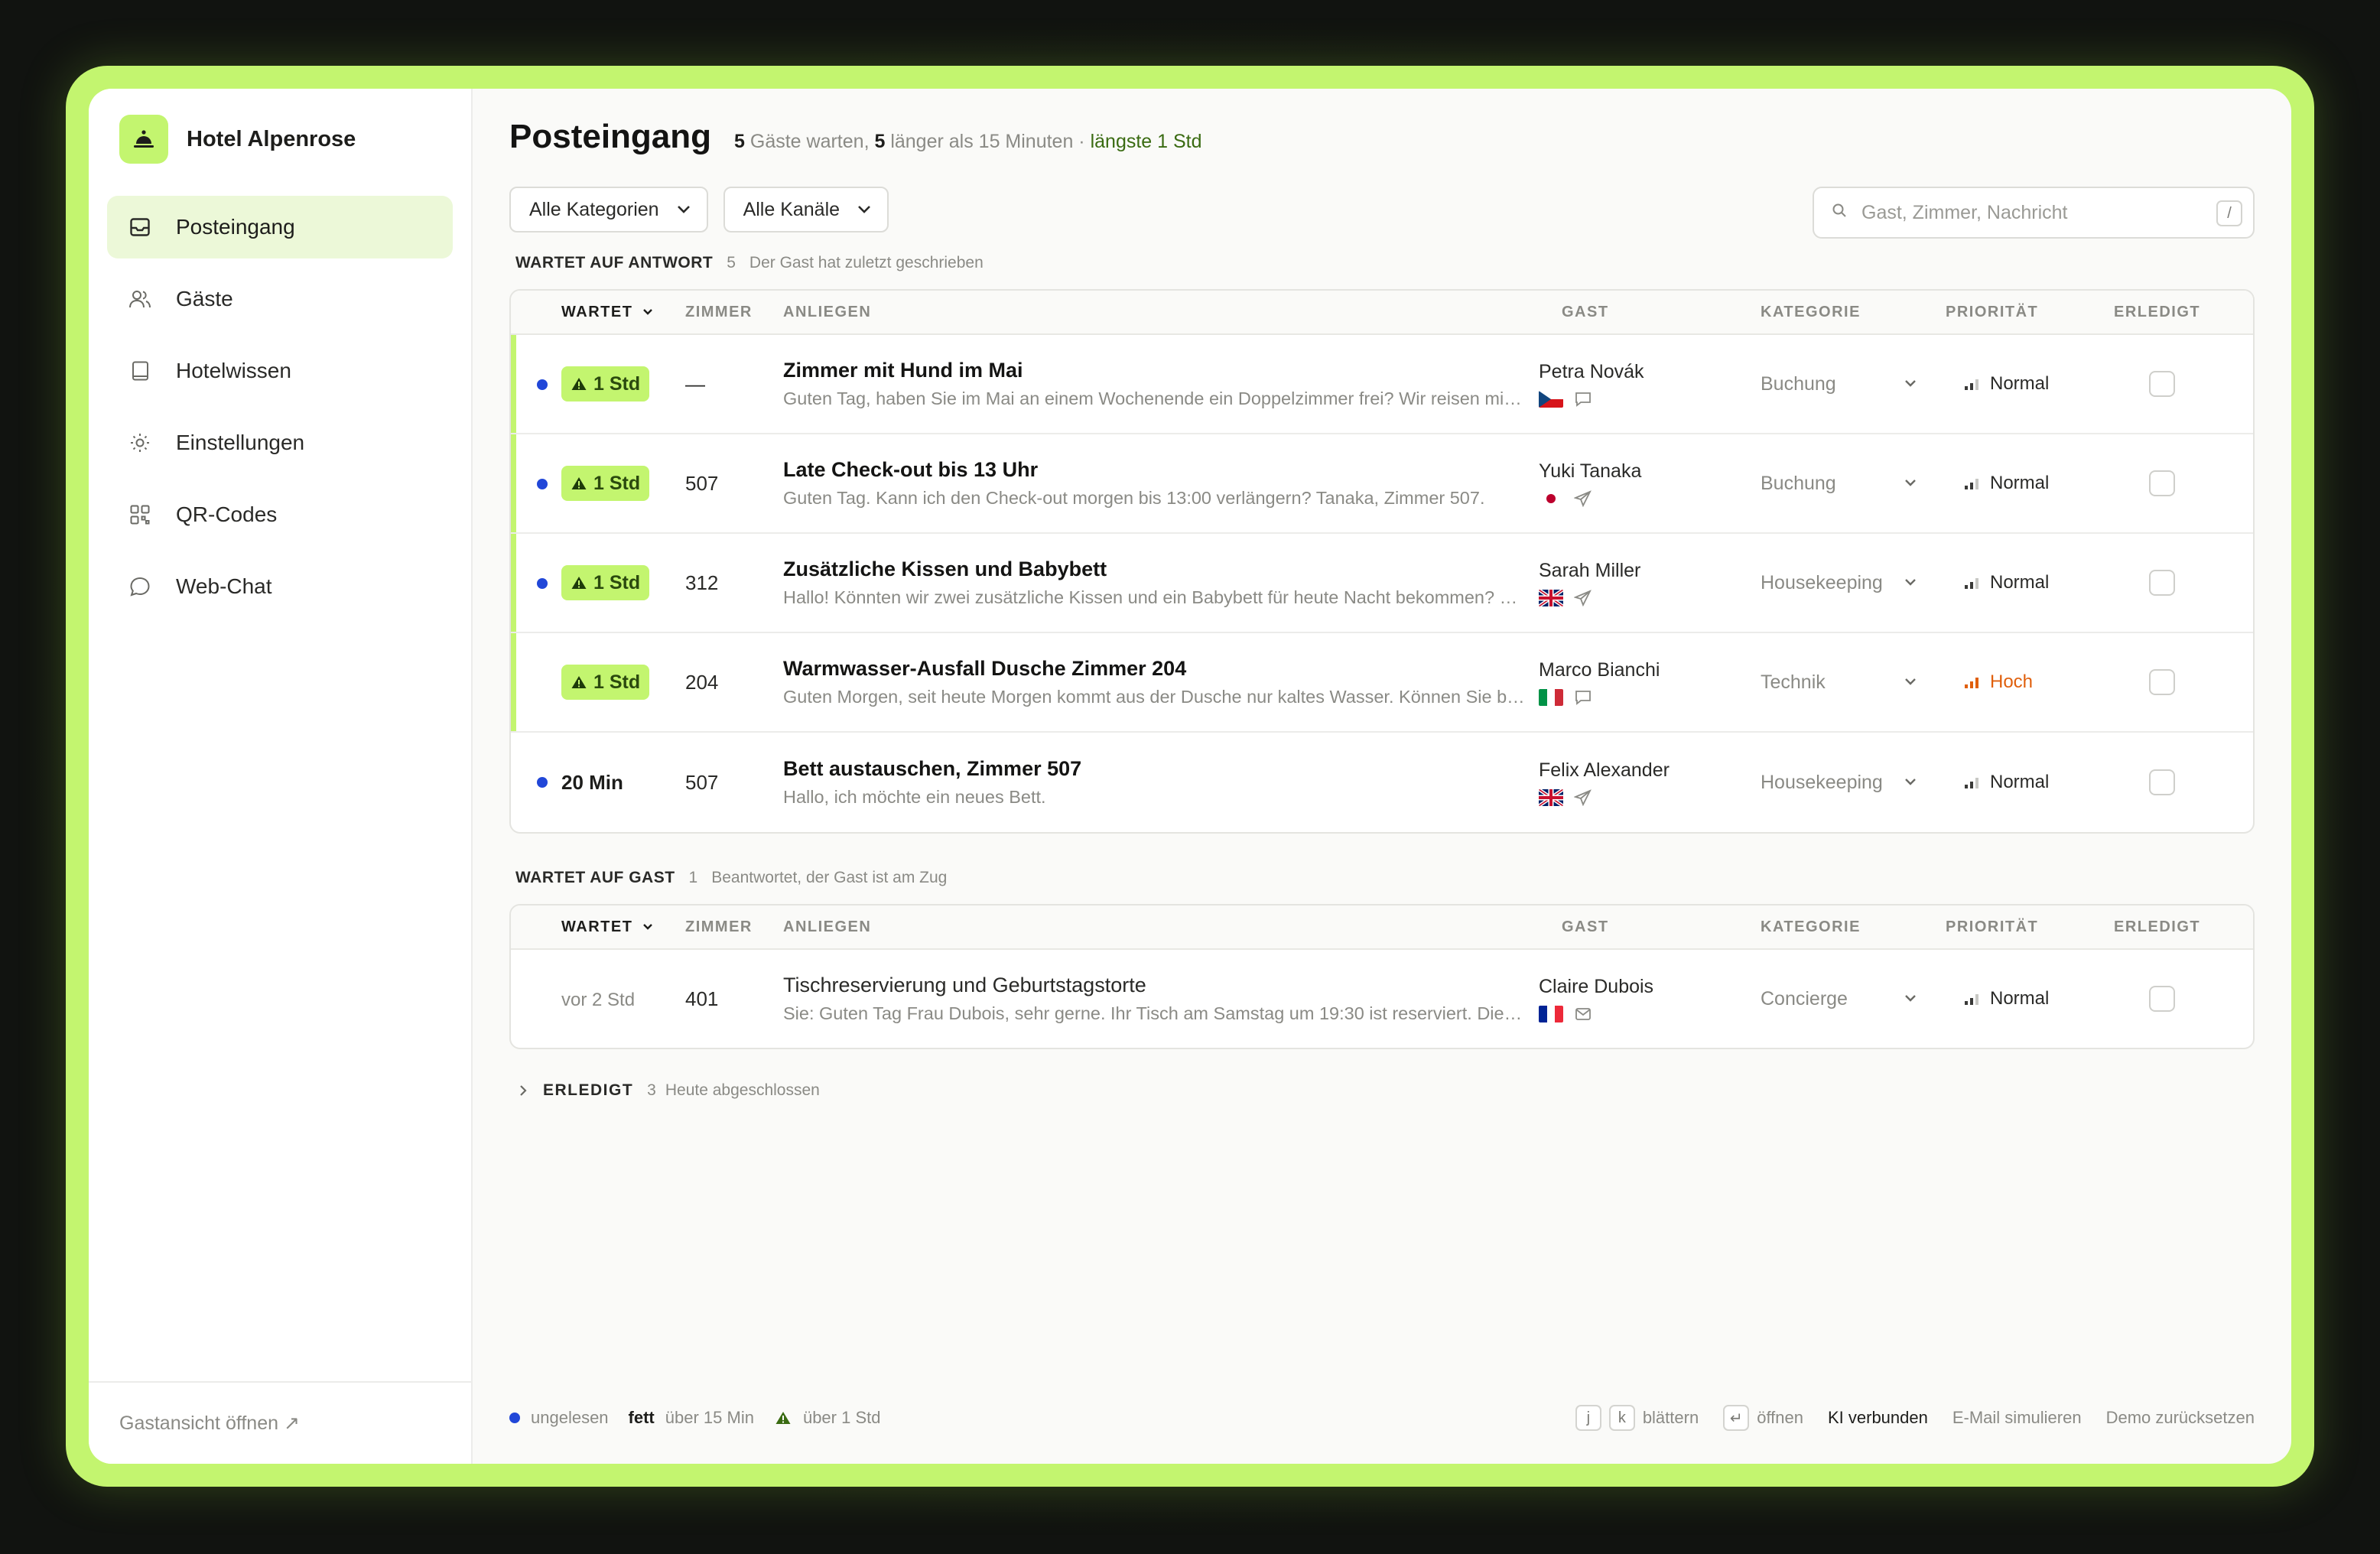 The image size is (2380, 1554). Describe the element at coordinates (280, 442) in the screenshot. I see `sidebar-item-einstellungen: Einstellungen` at that location.